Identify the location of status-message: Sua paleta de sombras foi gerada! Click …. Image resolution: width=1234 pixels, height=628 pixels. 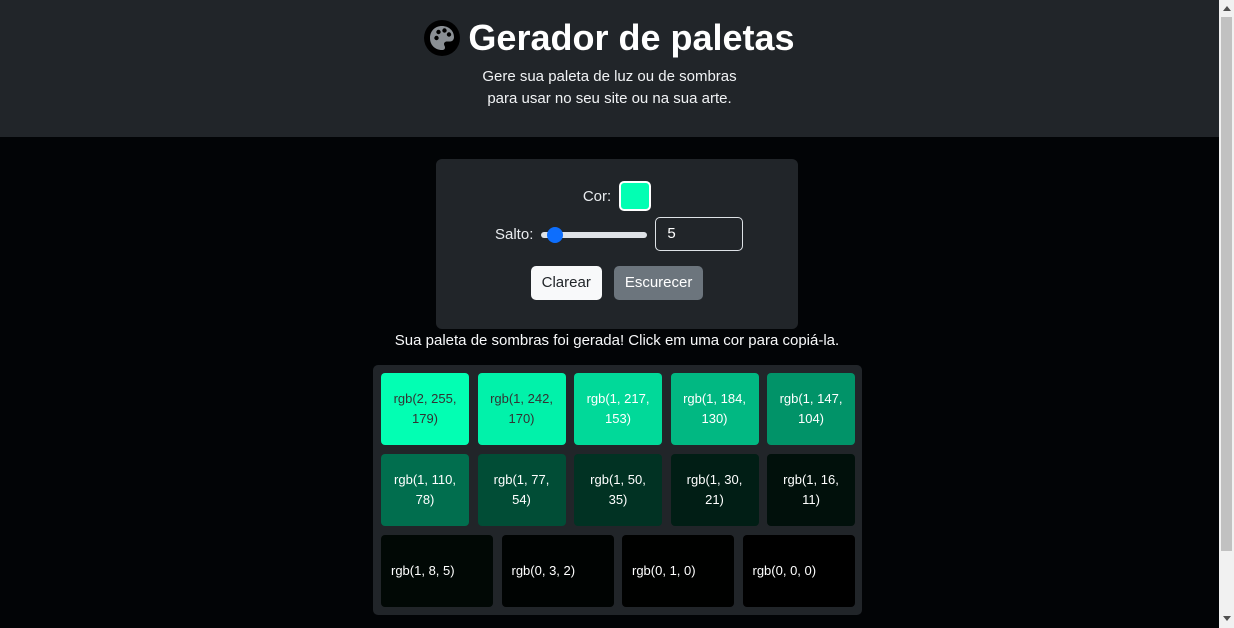
(617, 340).